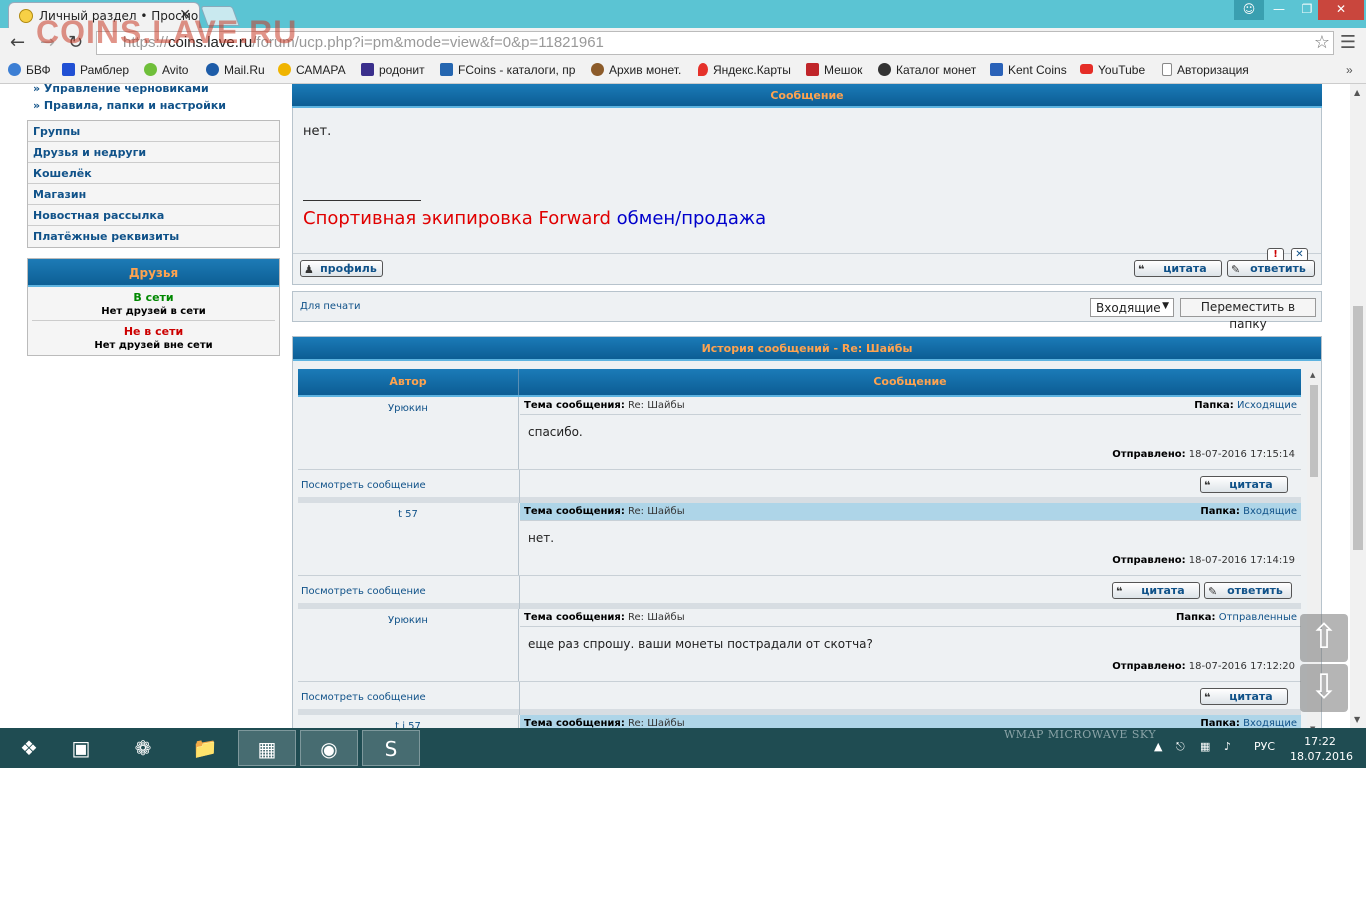  What do you see at coordinates (153, 313) in the screenshot?
I see `friends-online-empty: Нет друзей в сети` at bounding box center [153, 313].